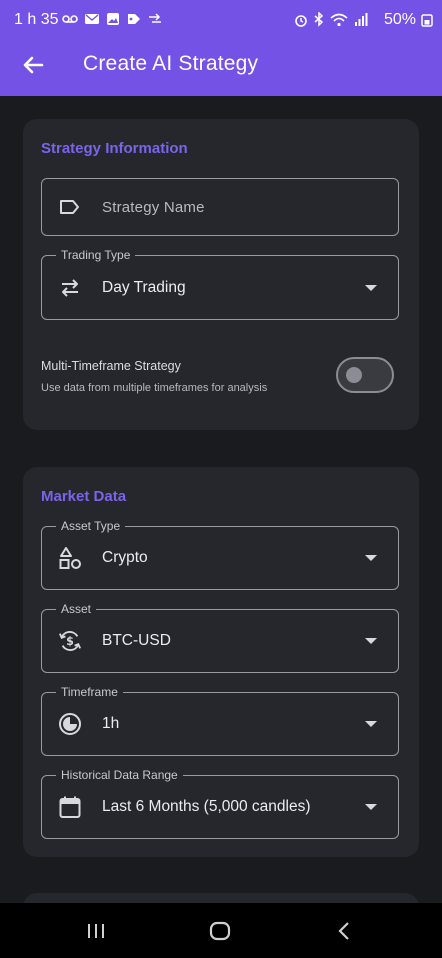 This screenshot has height=958, width=442. What do you see at coordinates (70, 288) in the screenshot?
I see `swap-horizontal-icon` at bounding box center [70, 288].